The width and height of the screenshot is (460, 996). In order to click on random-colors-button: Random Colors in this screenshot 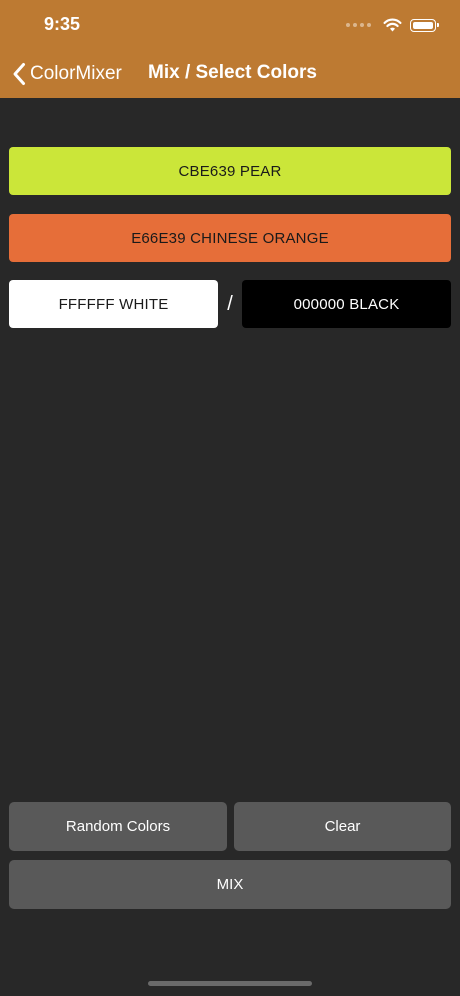, I will do `click(118, 826)`.